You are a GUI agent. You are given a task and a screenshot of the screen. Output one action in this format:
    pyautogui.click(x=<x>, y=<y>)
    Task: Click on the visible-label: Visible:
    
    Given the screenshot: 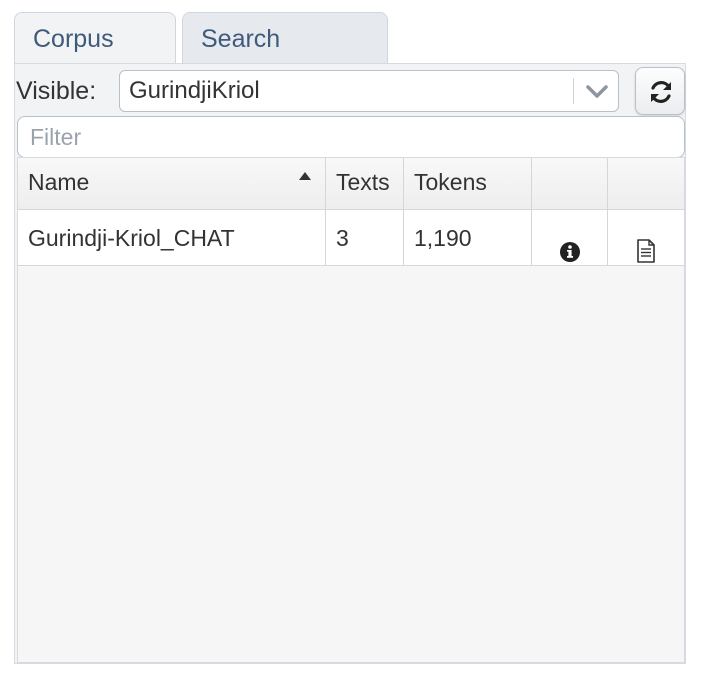 What is the action you would take?
    pyautogui.click(x=56, y=91)
    